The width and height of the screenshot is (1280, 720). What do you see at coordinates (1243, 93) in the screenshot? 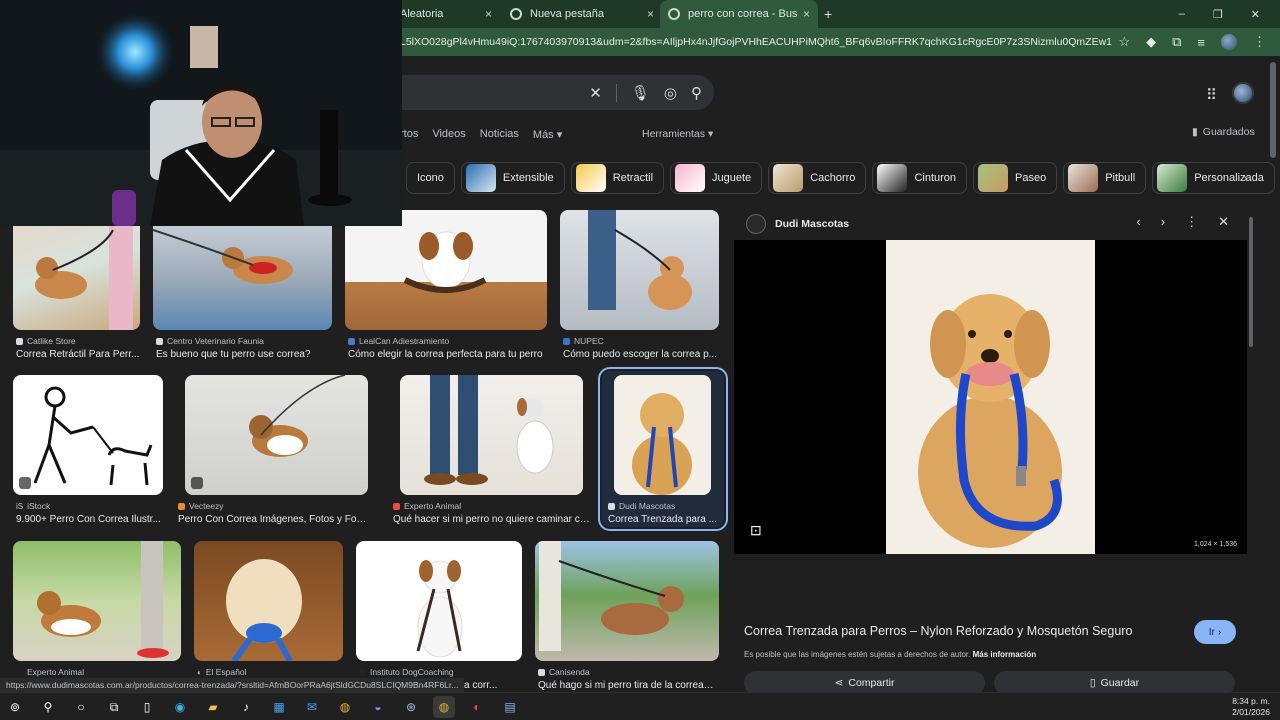
I see `account-avatar` at bounding box center [1243, 93].